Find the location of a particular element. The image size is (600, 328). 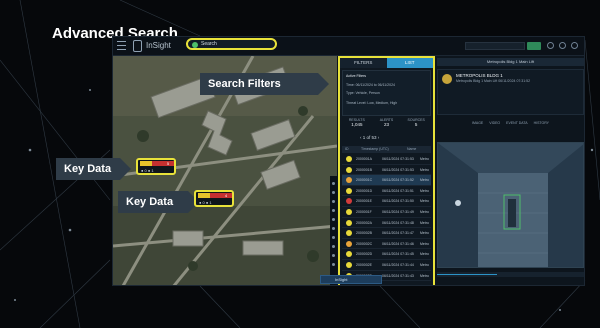

search-input is located at coordinates (238, 44).